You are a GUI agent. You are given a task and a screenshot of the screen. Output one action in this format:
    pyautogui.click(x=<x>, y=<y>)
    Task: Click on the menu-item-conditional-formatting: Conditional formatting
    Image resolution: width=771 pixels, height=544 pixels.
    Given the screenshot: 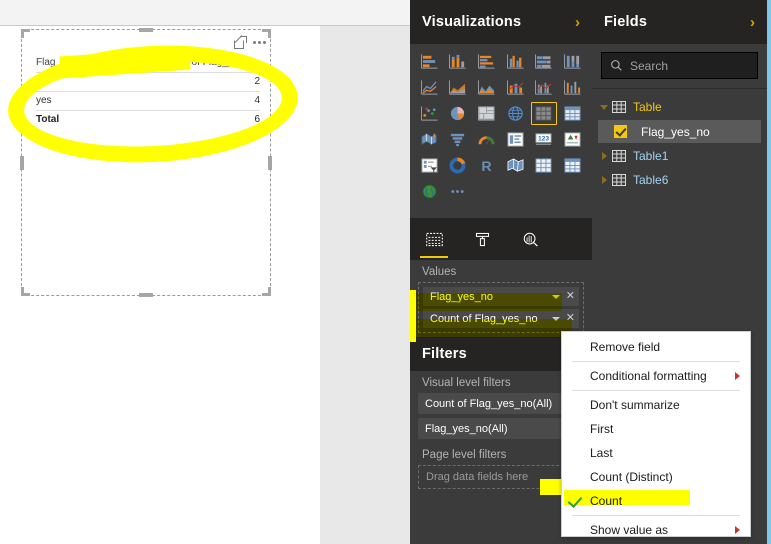 What is the action you would take?
    pyautogui.click(x=656, y=376)
    